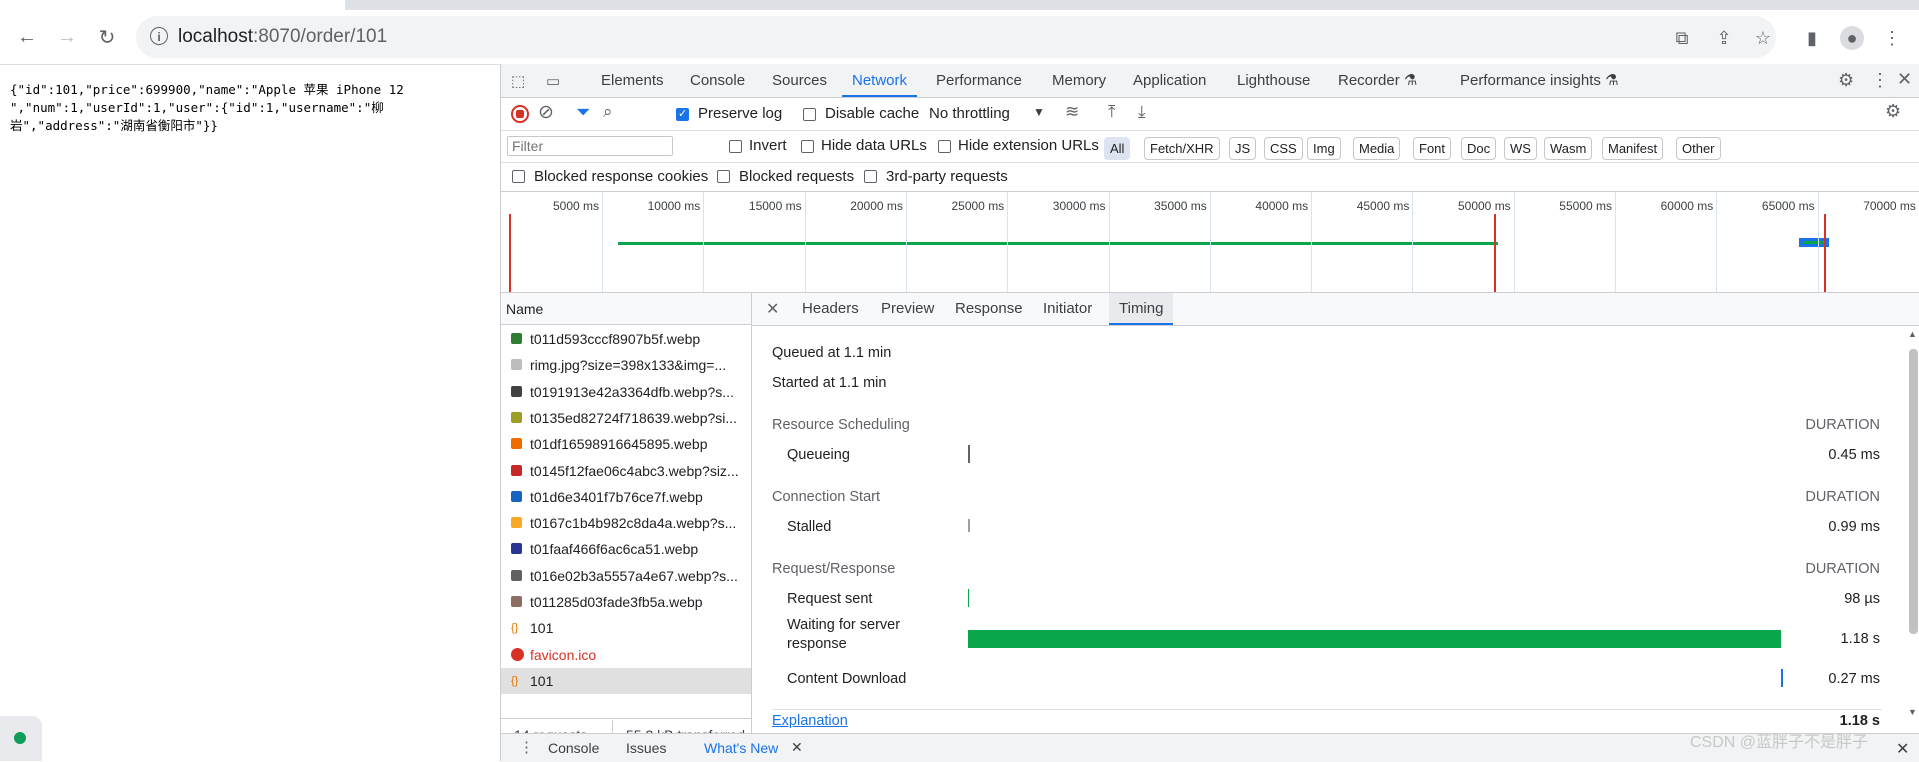 This screenshot has width=1919, height=762. I want to click on devtools-menu-icon: ⋮, so click(1880, 80).